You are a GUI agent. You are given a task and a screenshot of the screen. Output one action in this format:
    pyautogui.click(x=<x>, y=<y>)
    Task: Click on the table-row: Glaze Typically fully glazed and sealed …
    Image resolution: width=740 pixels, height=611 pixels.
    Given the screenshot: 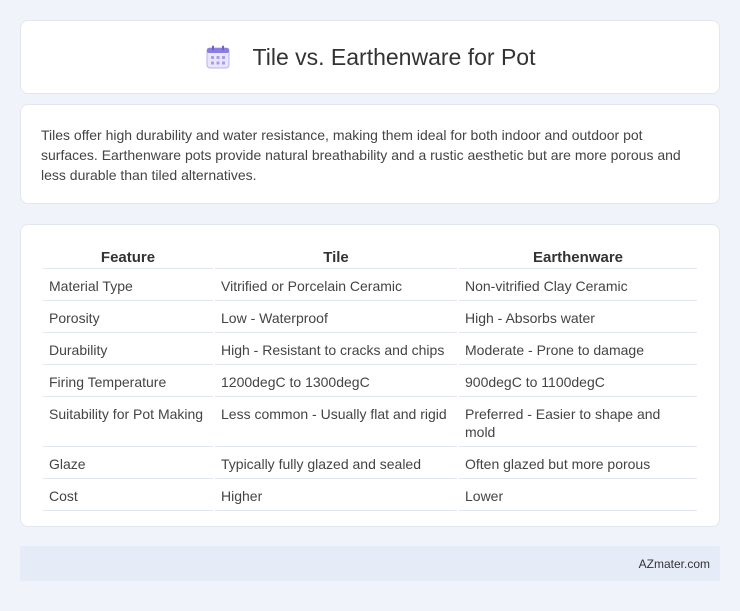 What is the action you would take?
    pyautogui.click(x=370, y=463)
    